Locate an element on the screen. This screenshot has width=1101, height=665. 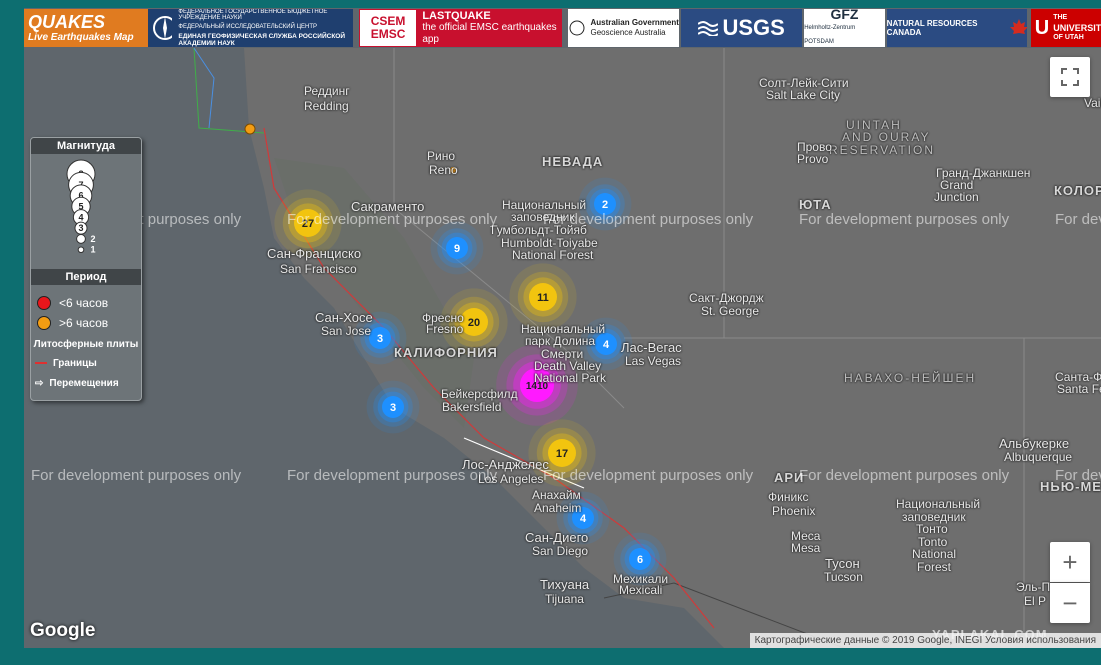
map-label-el-paso: El P is located at coordinates (1035, 601).